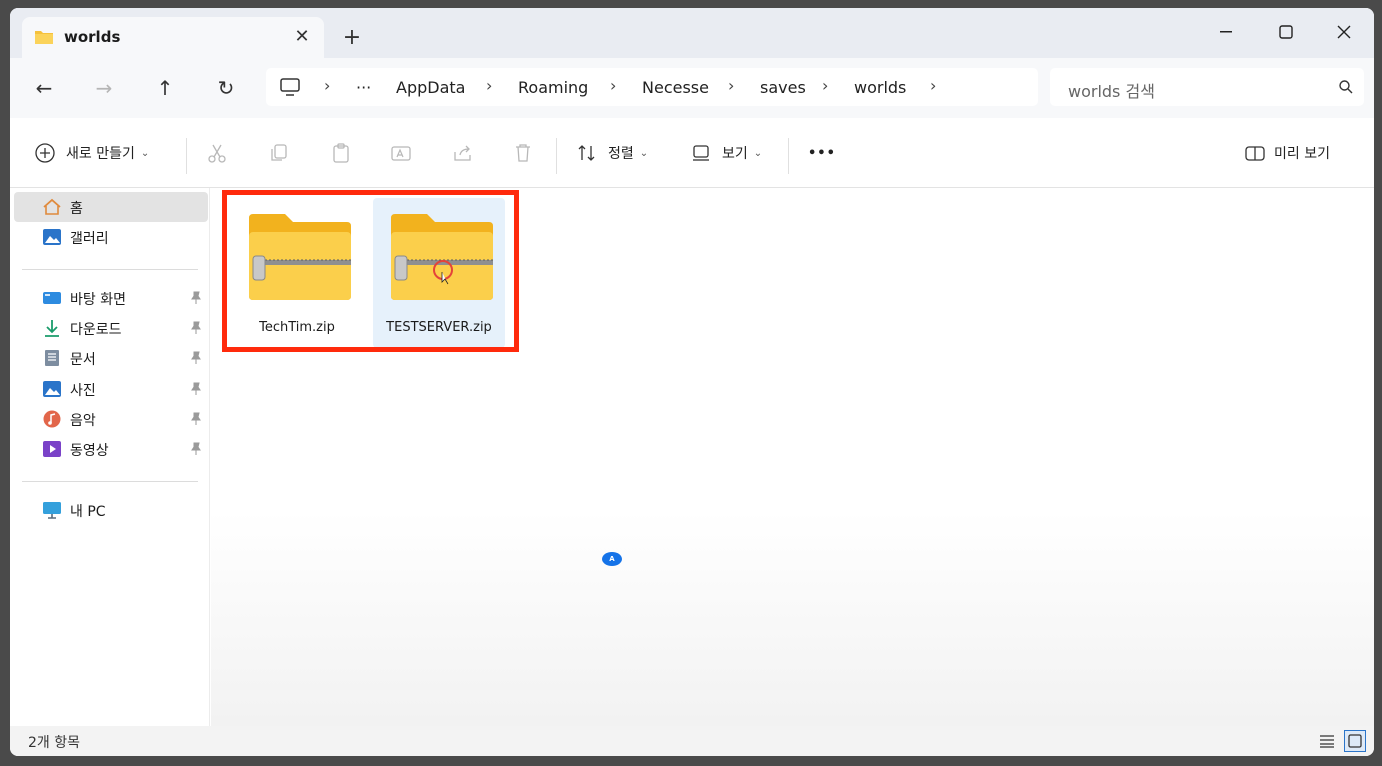  Describe the element at coordinates (352, 38) in the screenshot. I see `new-tab-button: +` at that location.